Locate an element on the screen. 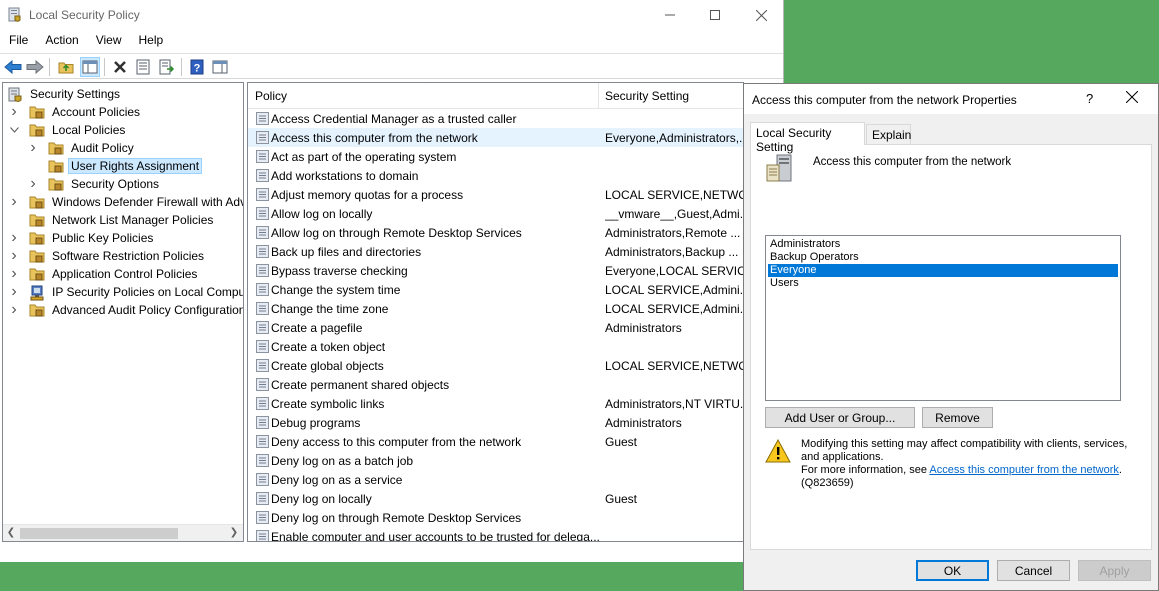  dialog-help-button: ? is located at coordinates (1089, 98).